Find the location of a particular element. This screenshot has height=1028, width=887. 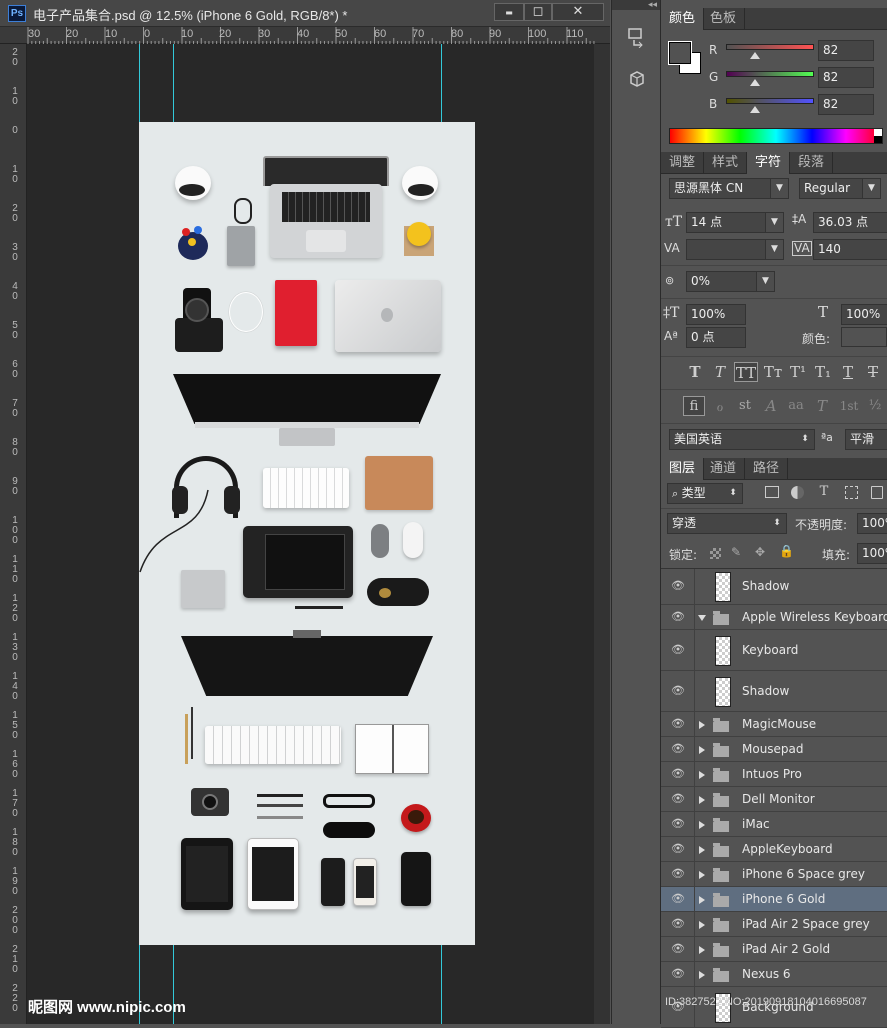

subscript-button: T₁ is located at coordinates (823, 372).